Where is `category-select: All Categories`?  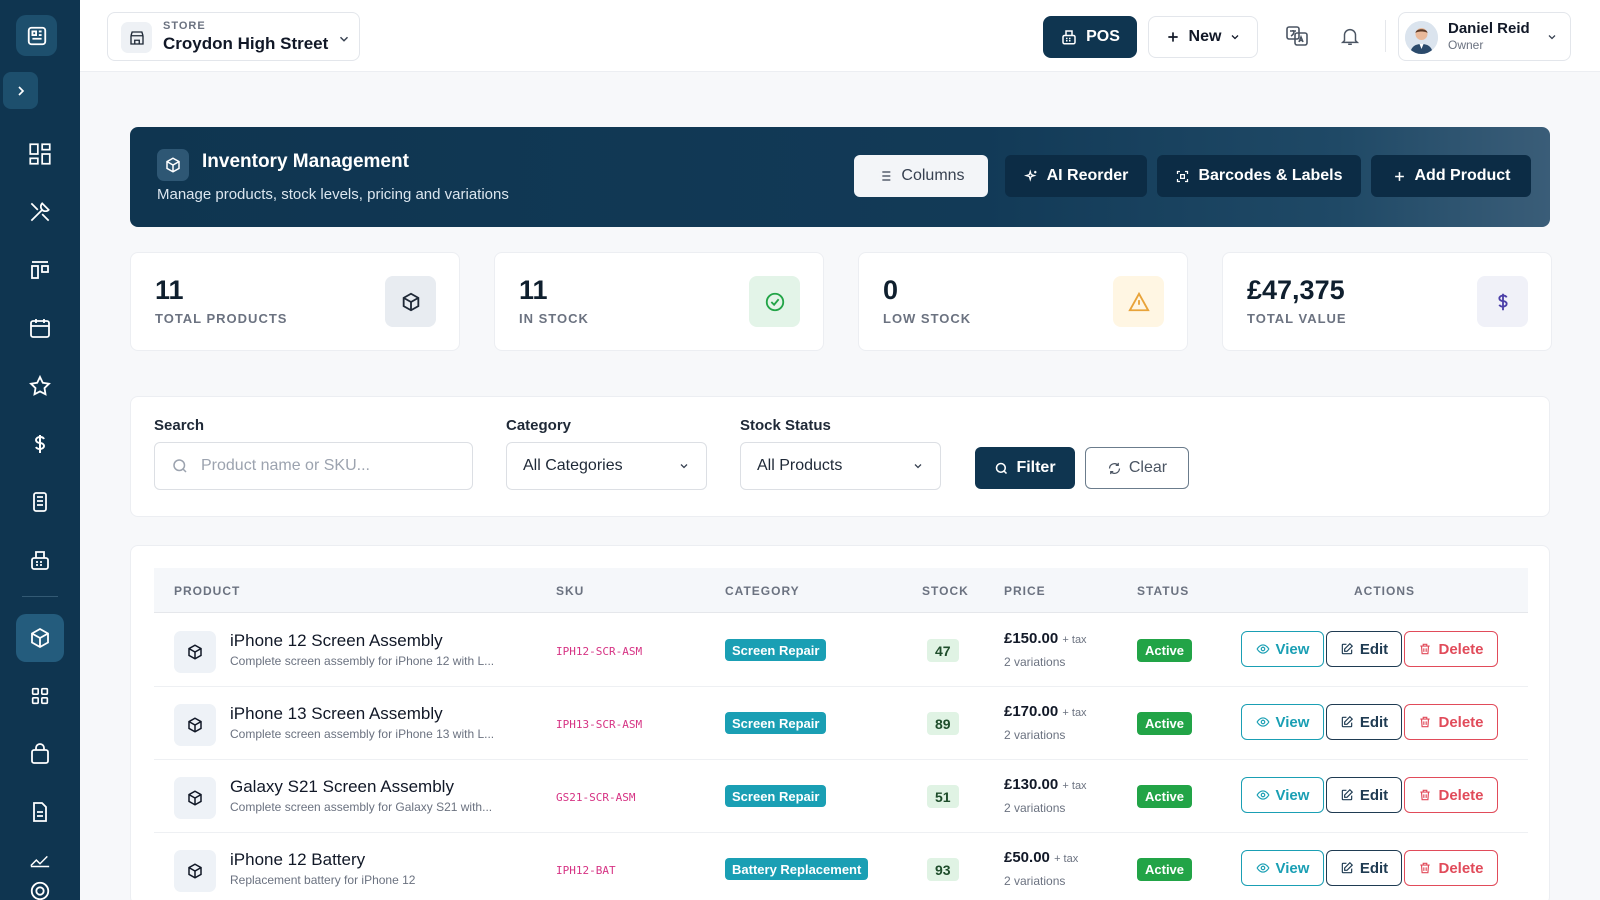 category-select: All Categories is located at coordinates (606, 466).